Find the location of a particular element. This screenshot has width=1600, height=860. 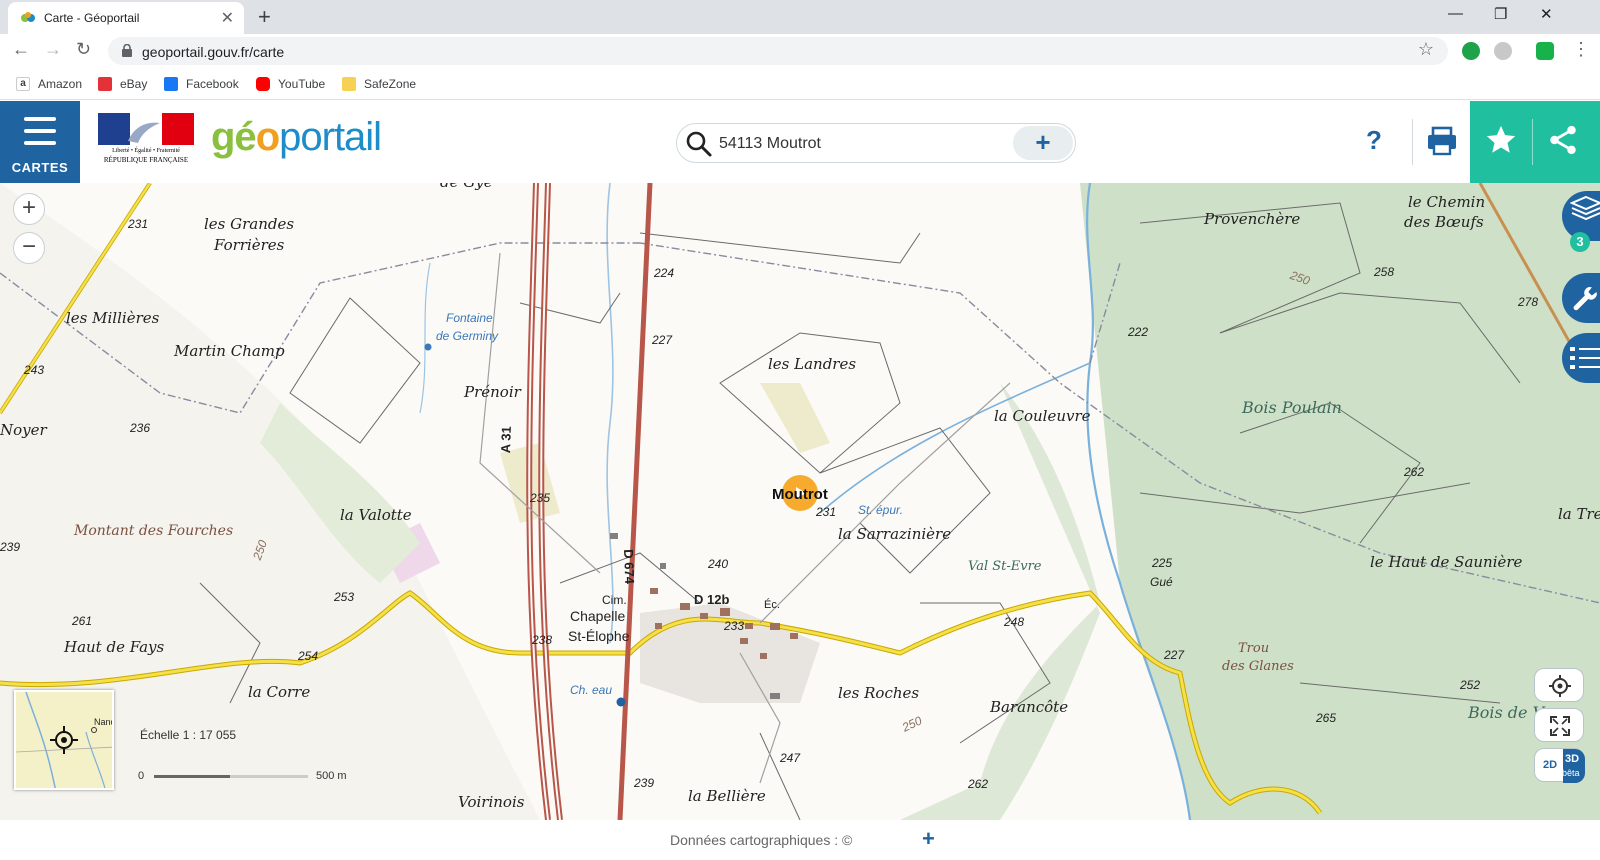

expand-icon is located at coordinates (1560, 726).